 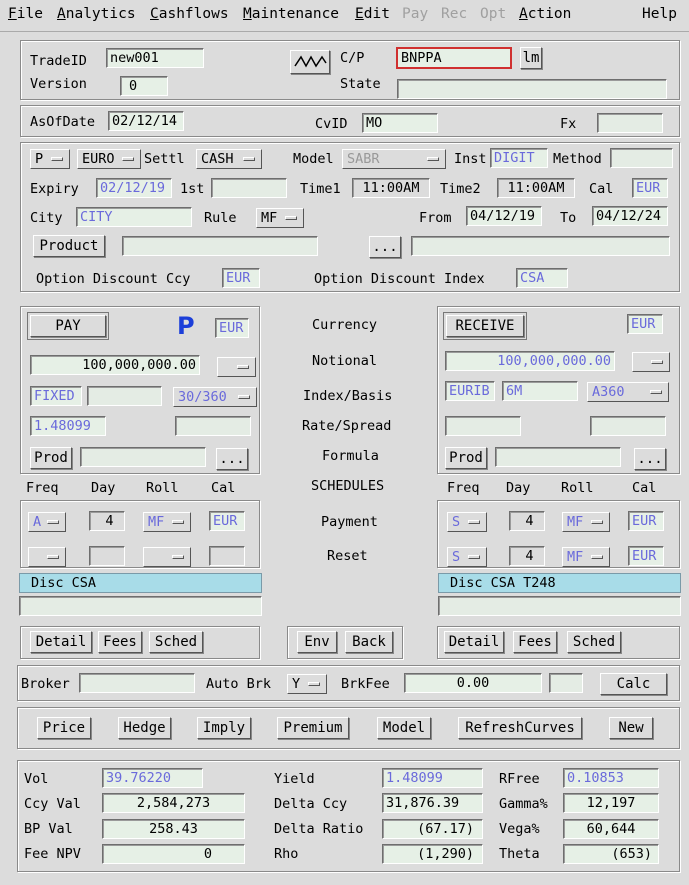 What do you see at coordinates (558, 457) in the screenshot?
I see `receive-prod-field` at bounding box center [558, 457].